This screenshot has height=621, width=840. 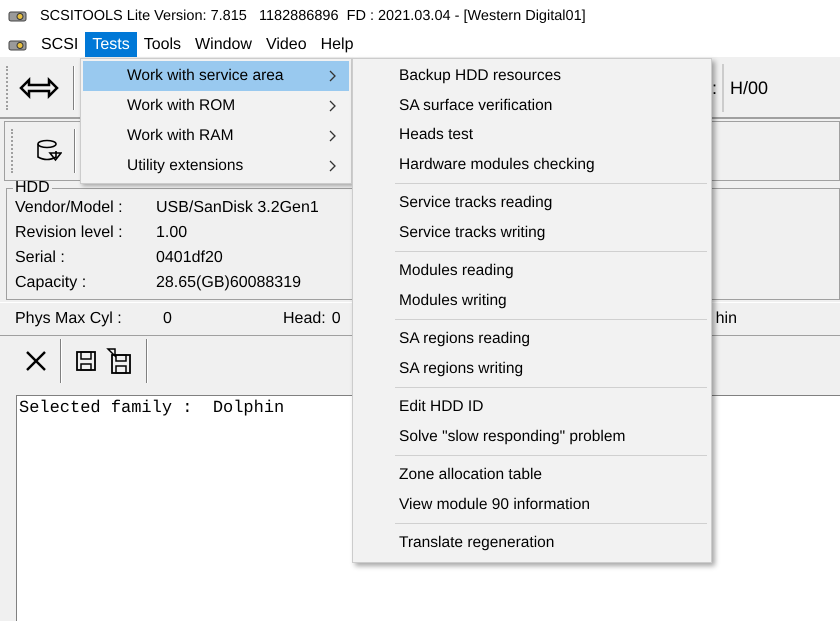 What do you see at coordinates (726, 319) in the screenshot?
I see `field-value: hin` at bounding box center [726, 319].